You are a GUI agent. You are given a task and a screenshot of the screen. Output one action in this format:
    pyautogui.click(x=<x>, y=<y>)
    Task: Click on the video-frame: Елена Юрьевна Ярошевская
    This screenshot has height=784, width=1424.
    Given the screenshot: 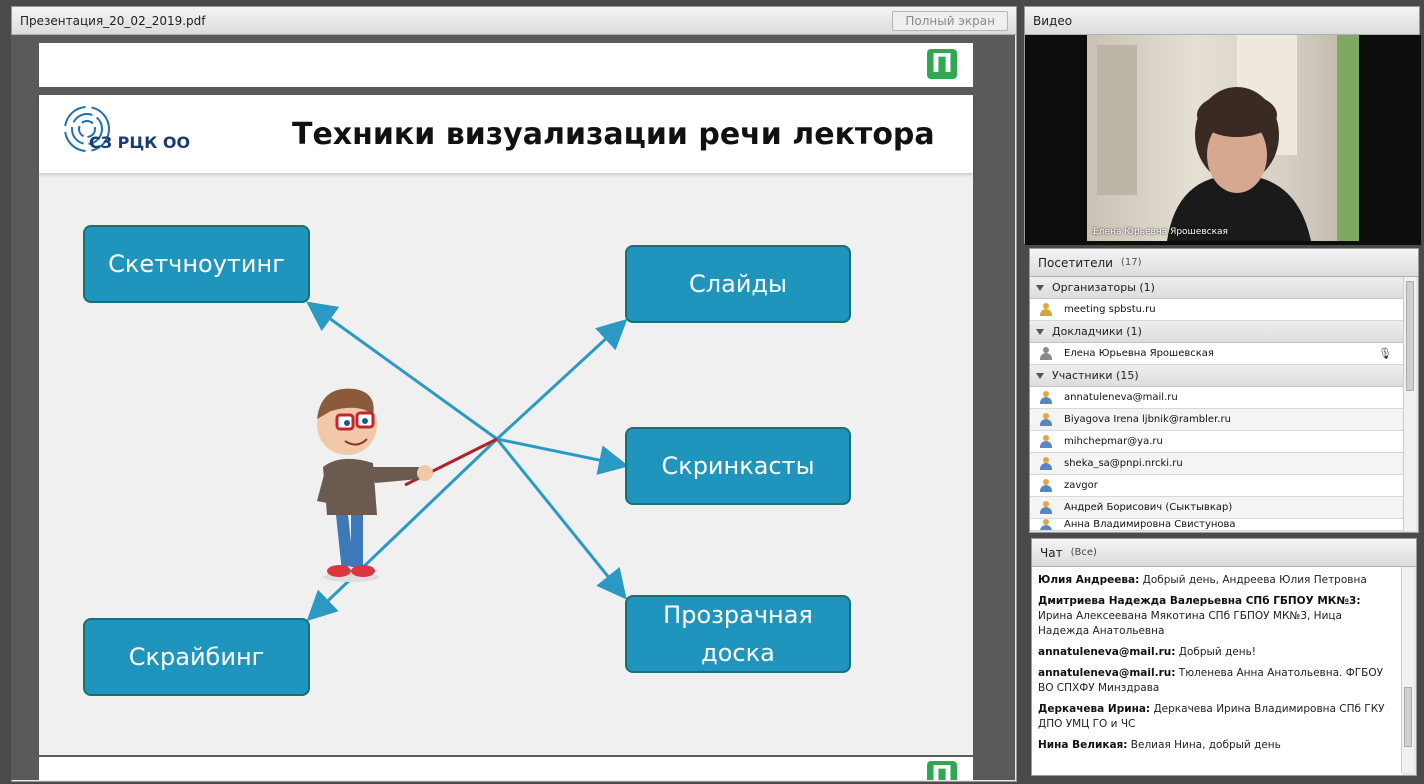 What is the action you would take?
    pyautogui.click(x=1223, y=138)
    